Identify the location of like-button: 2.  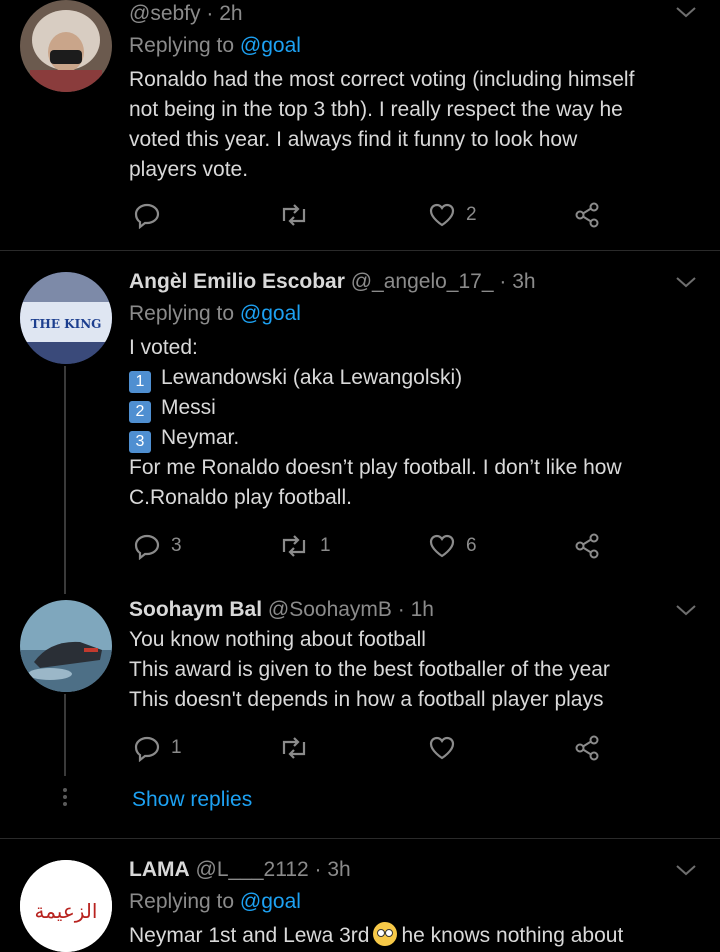
(452, 215).